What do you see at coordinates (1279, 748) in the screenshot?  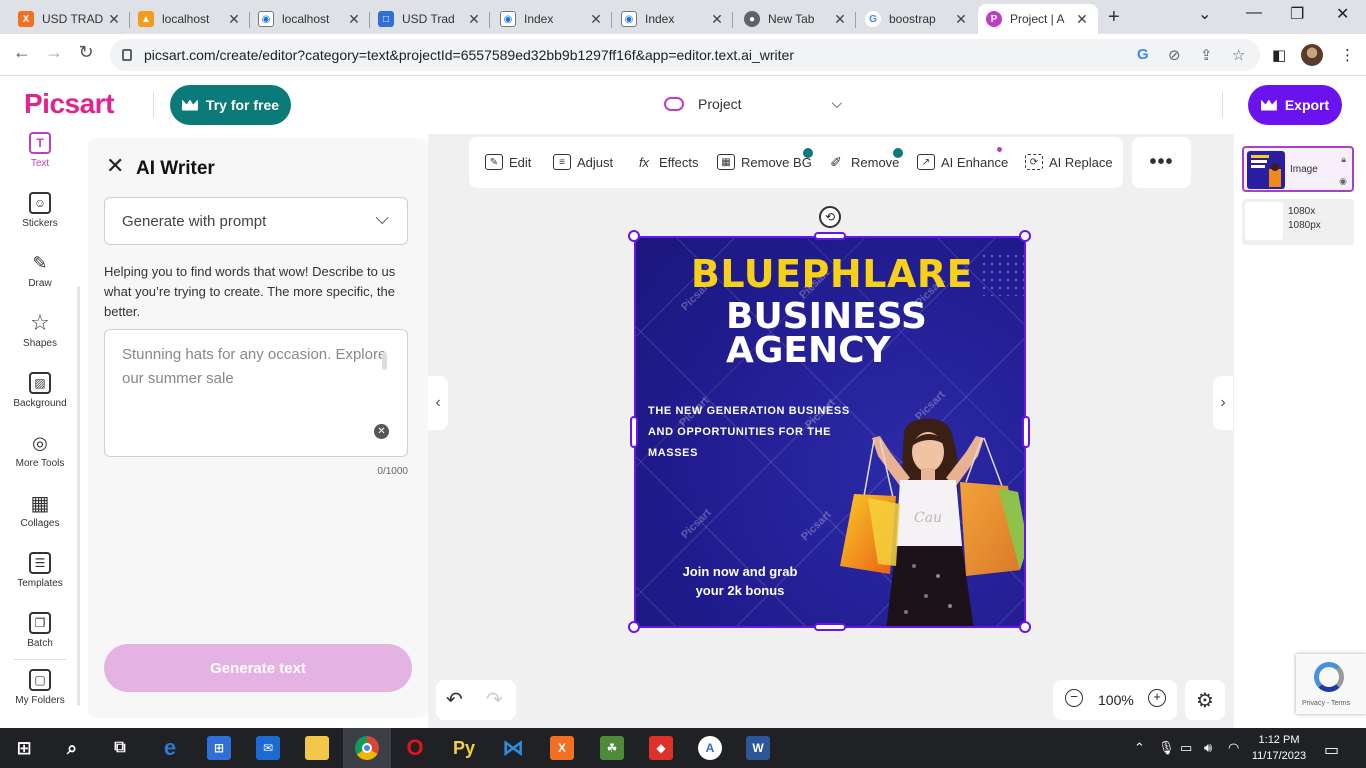 I see `taskbar-clock: 1:12 PM 11/17/2023` at bounding box center [1279, 748].